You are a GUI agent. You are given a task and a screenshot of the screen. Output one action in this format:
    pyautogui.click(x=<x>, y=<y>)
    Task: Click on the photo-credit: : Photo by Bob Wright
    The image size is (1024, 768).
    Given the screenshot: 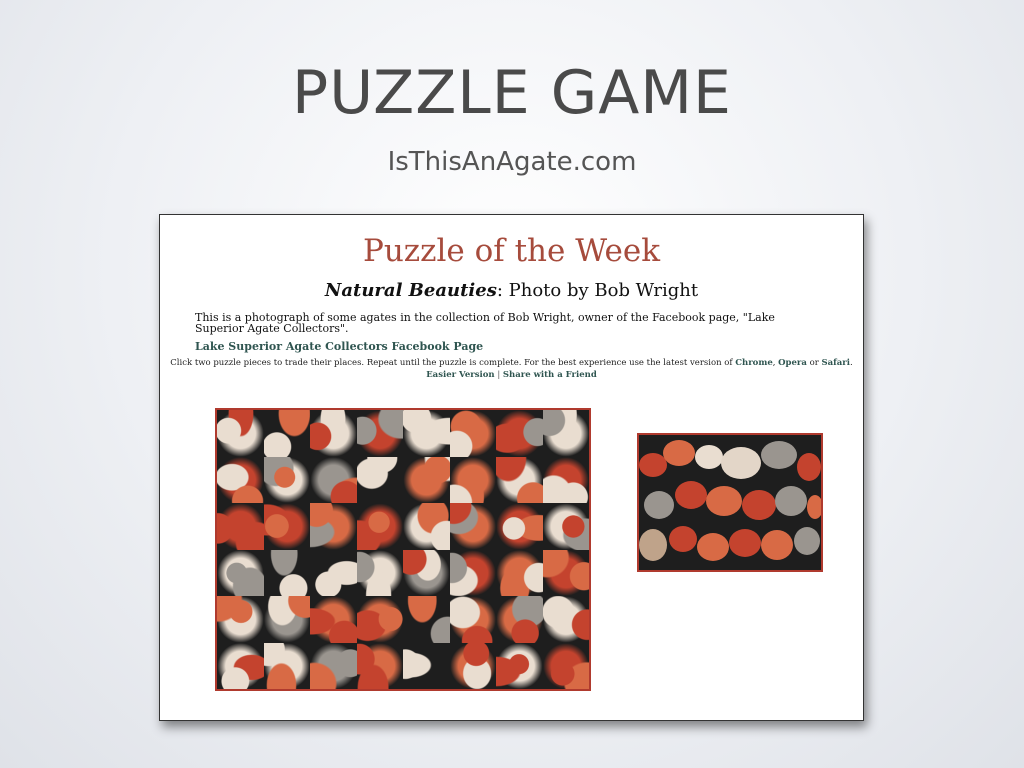 What is the action you would take?
    pyautogui.click(x=597, y=290)
    